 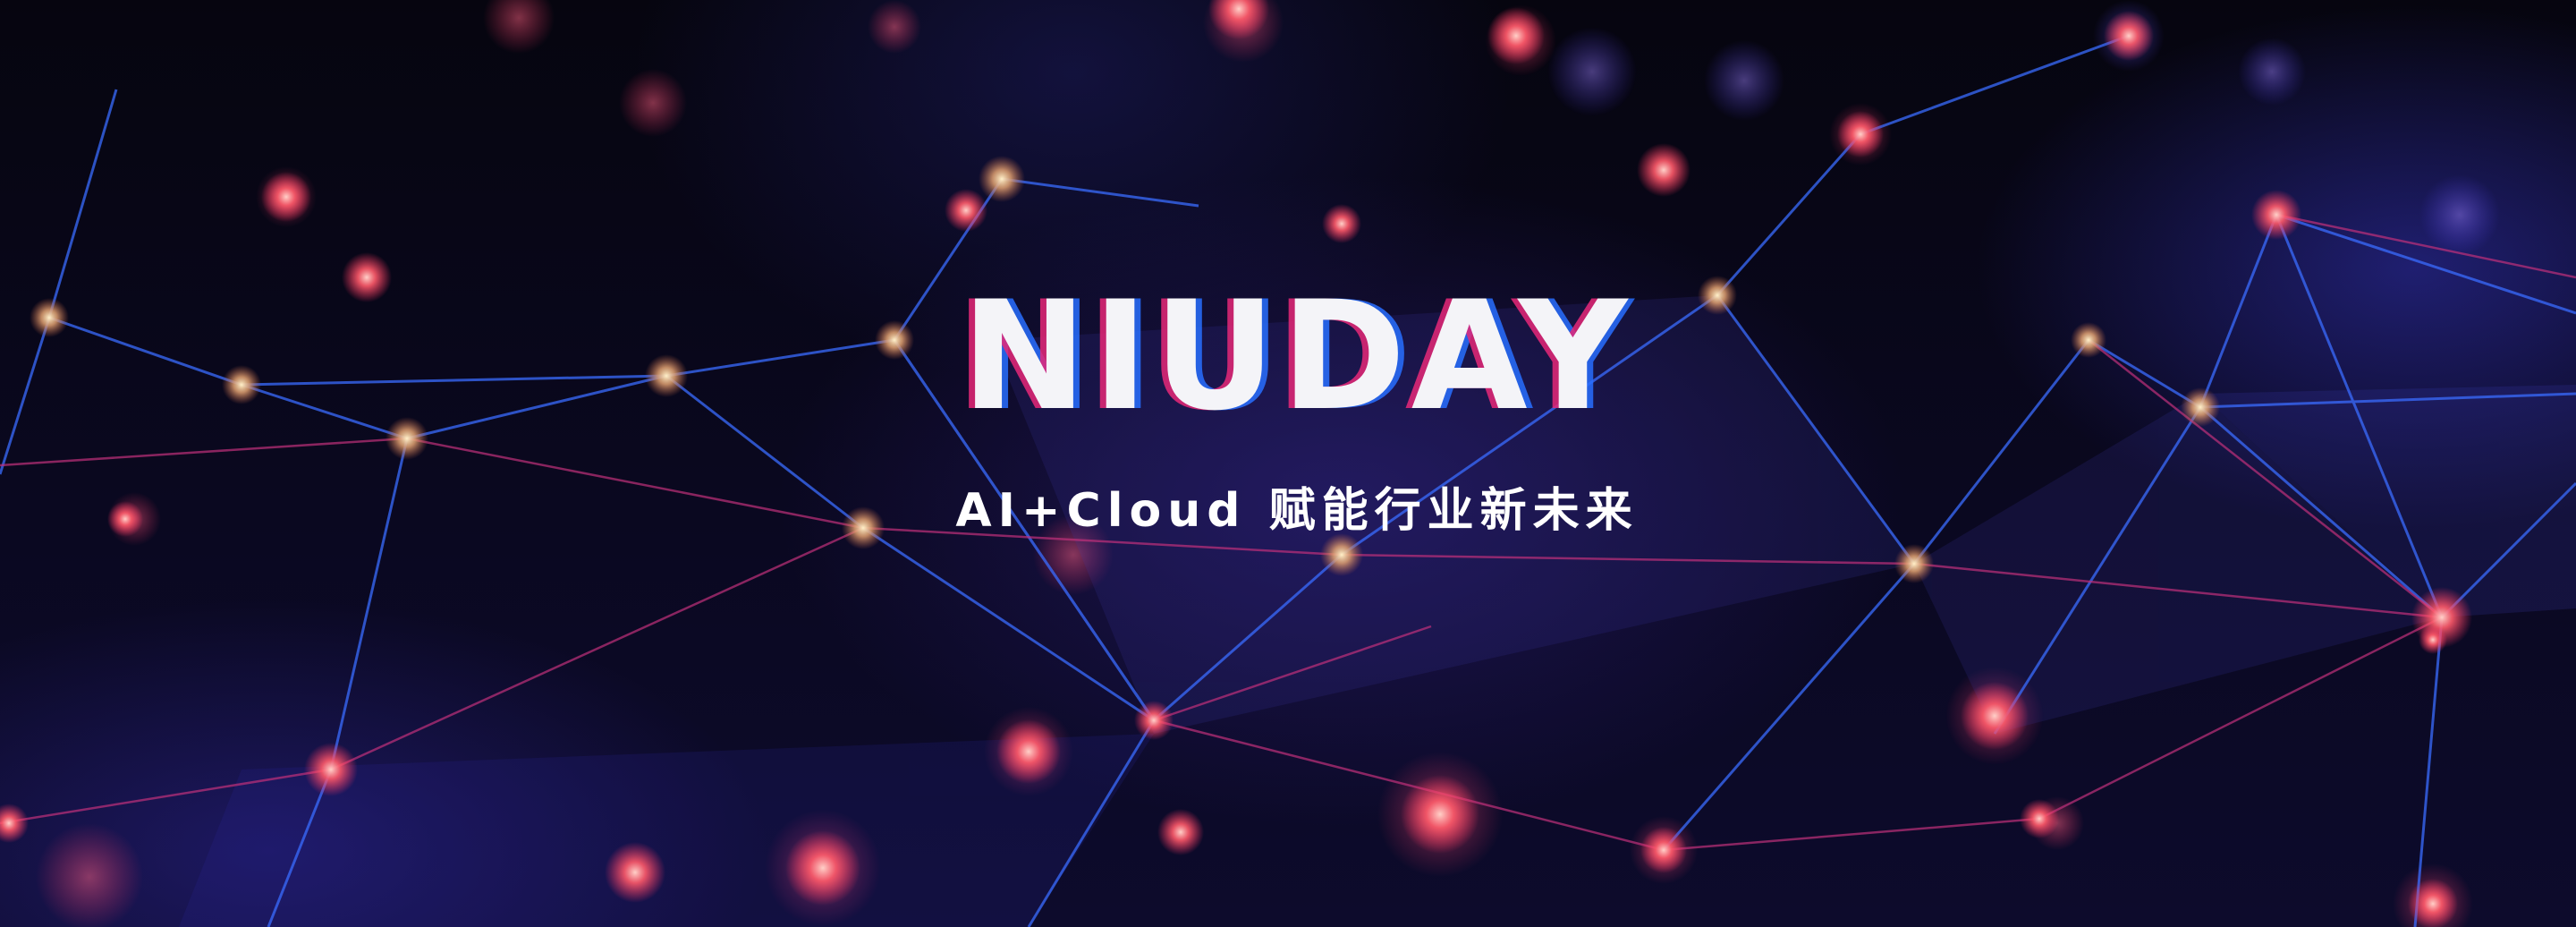 I want to click on niuday-logo: NIUDAY, so click(x=1297, y=356).